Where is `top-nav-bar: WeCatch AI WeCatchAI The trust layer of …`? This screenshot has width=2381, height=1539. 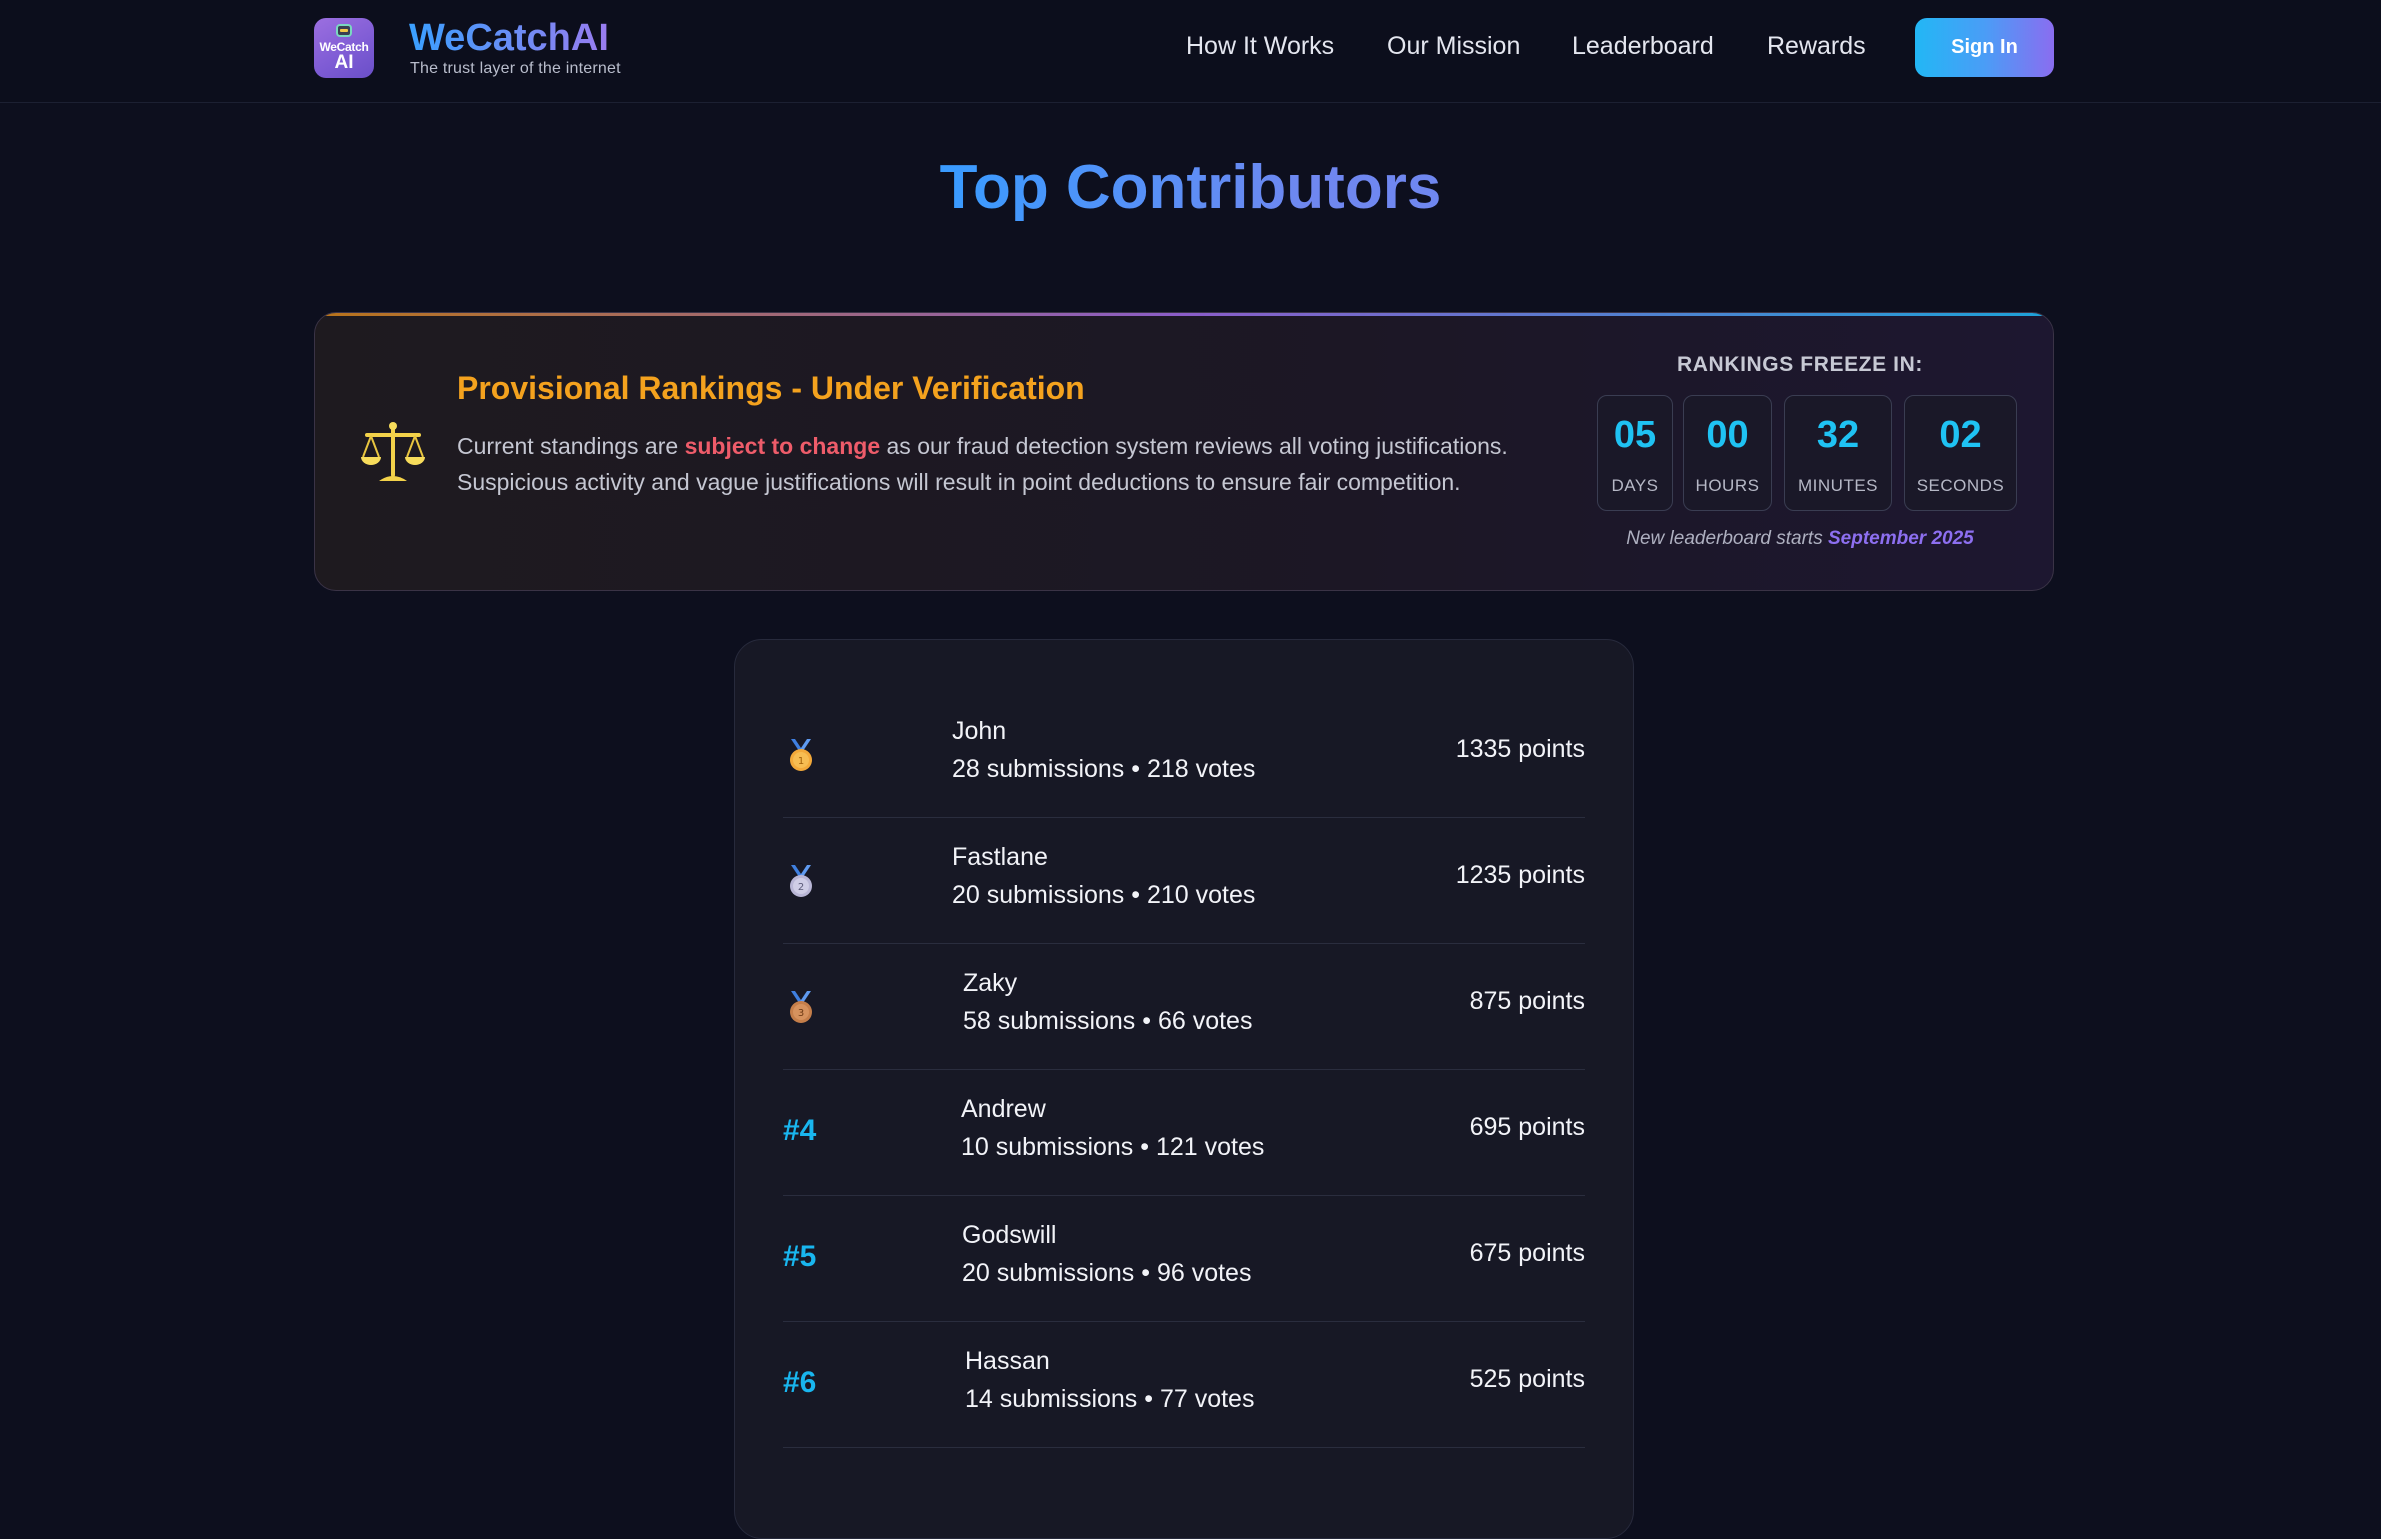 top-nav-bar: WeCatch AI WeCatchAI The trust layer of … is located at coordinates (1190, 51).